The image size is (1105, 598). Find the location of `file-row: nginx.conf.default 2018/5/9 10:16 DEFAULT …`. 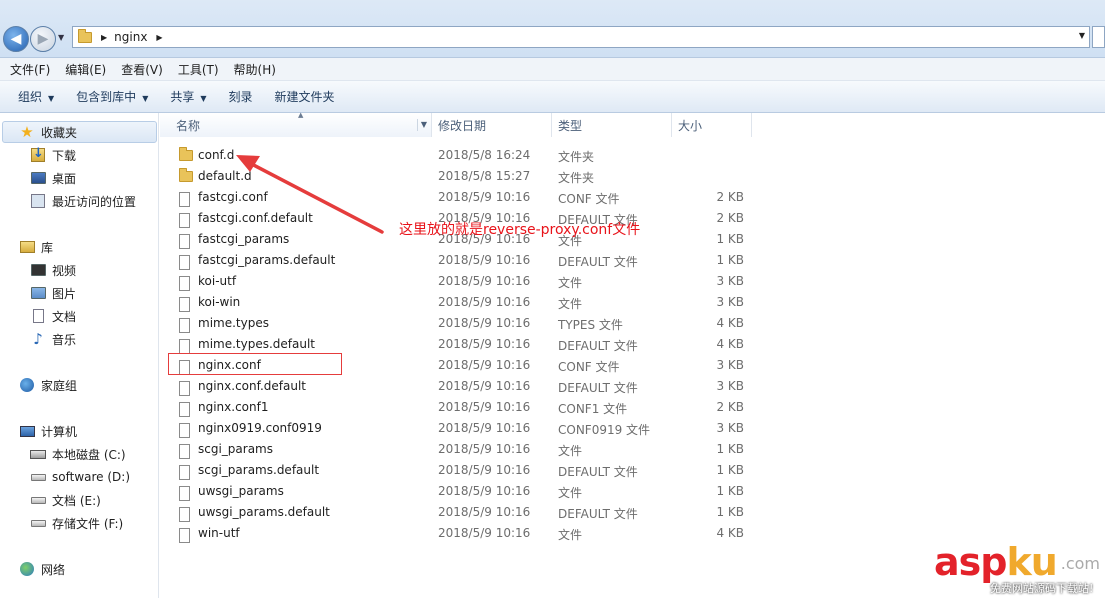

file-row: nginx.conf.default 2018/5/9 10:16 DEFAULT … is located at coordinates (460, 386).